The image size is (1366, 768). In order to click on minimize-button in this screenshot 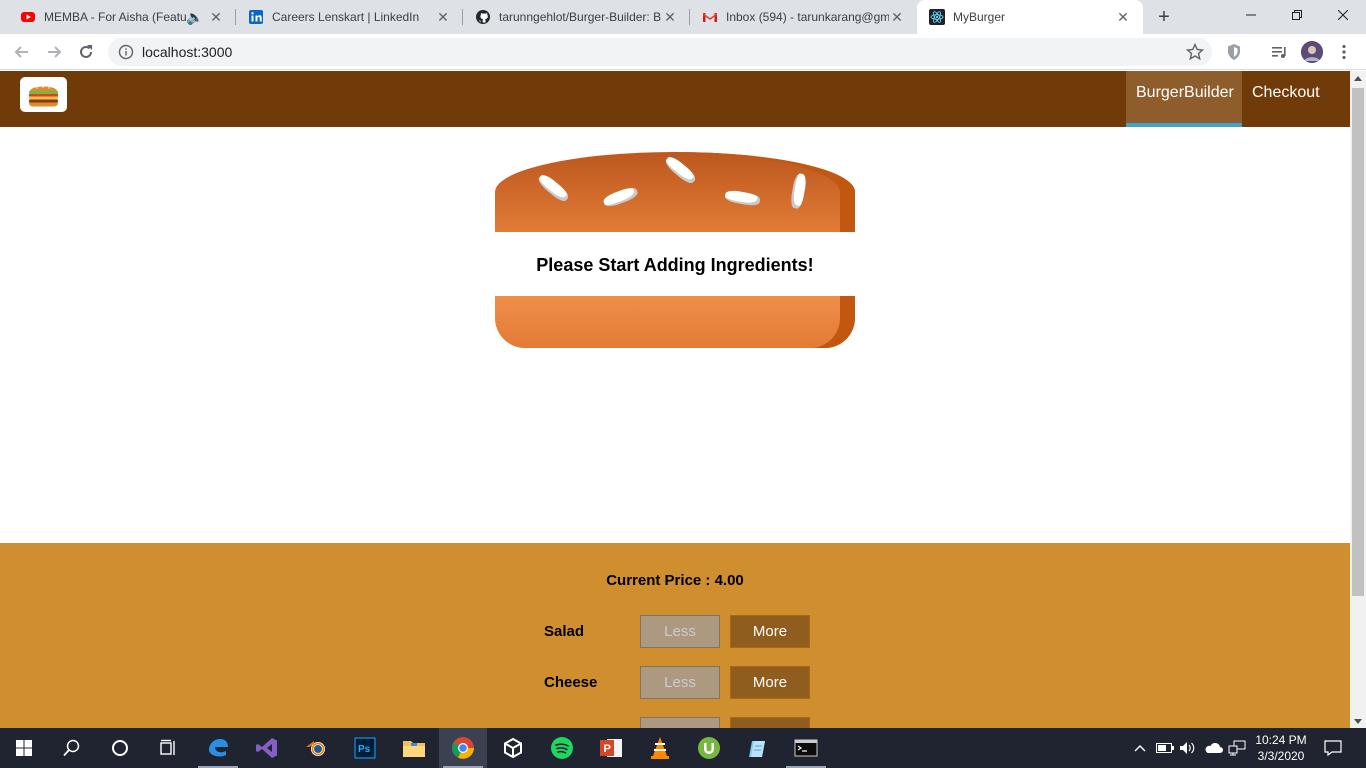, I will do `click(1251, 15)`.